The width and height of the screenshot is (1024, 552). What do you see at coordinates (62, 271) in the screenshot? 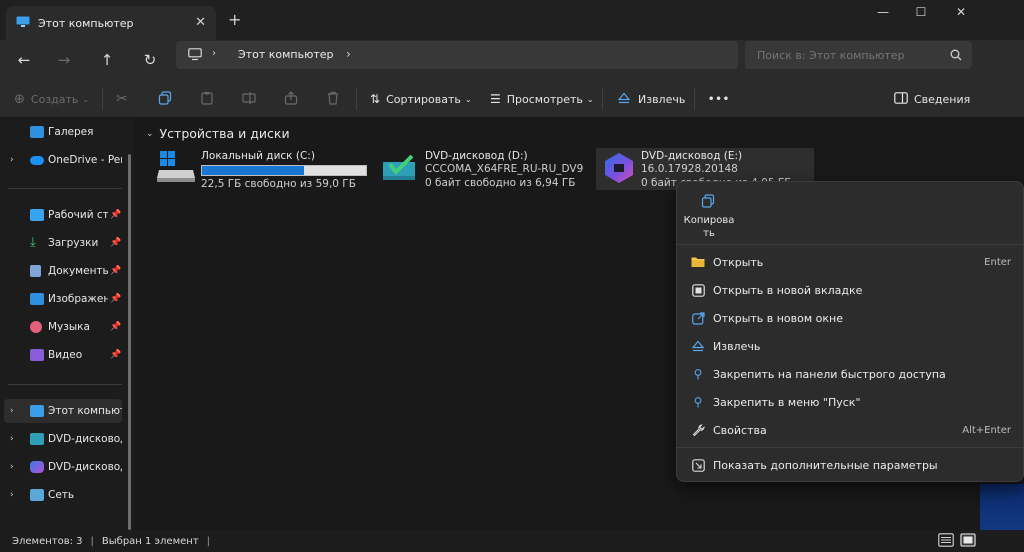
I see `sidebar-item-documents: Документы 📌` at bounding box center [62, 271].